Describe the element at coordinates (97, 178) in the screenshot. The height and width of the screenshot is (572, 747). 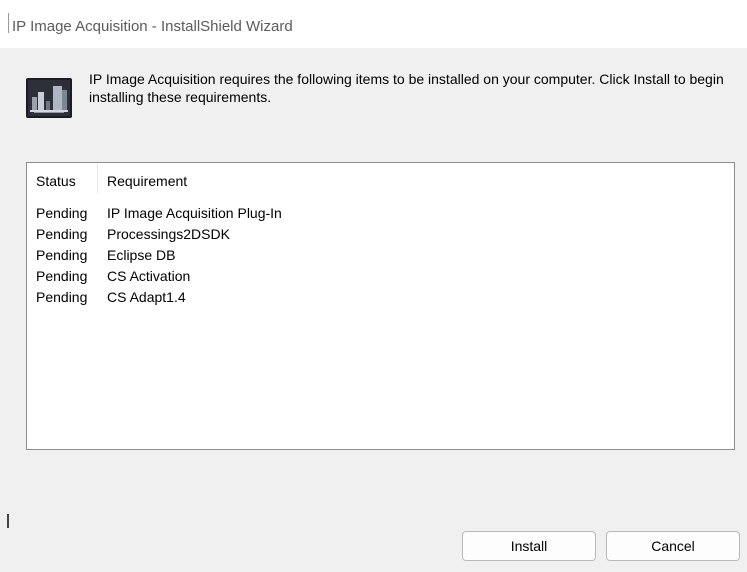
I see `column-divider` at that location.